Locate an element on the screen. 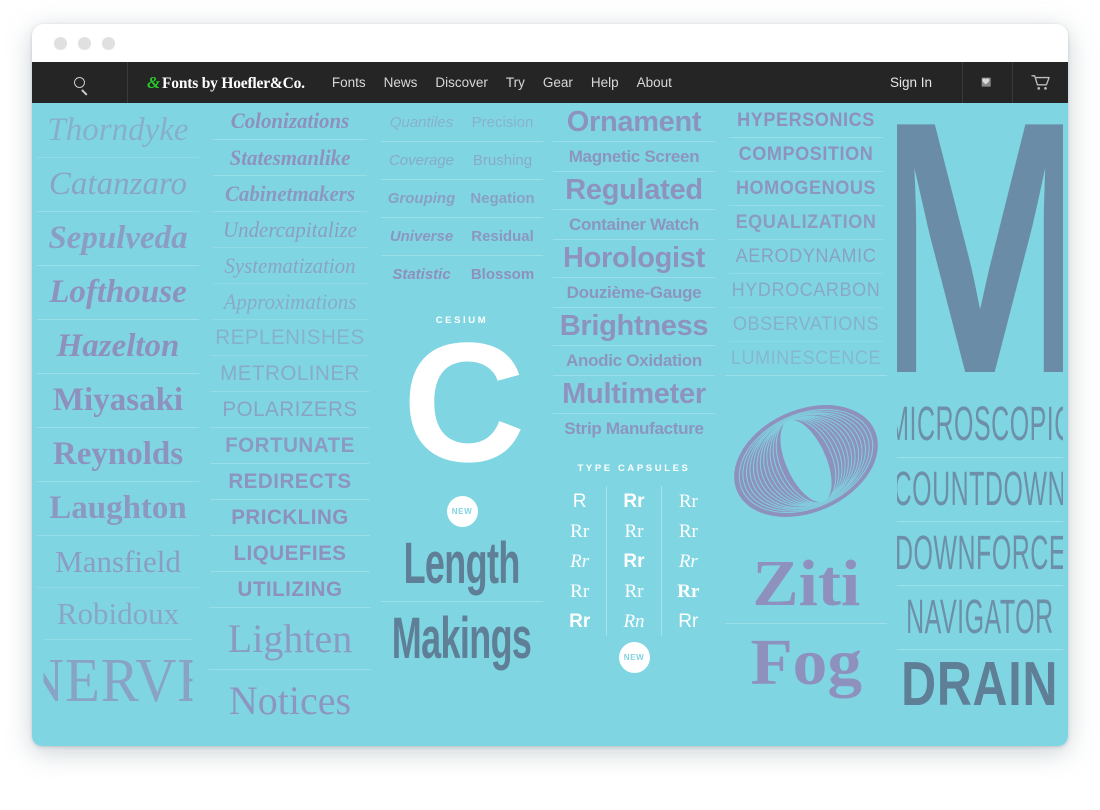 This screenshot has width=1100, height=810. specimen-item: Multimeter is located at coordinates (634, 394).